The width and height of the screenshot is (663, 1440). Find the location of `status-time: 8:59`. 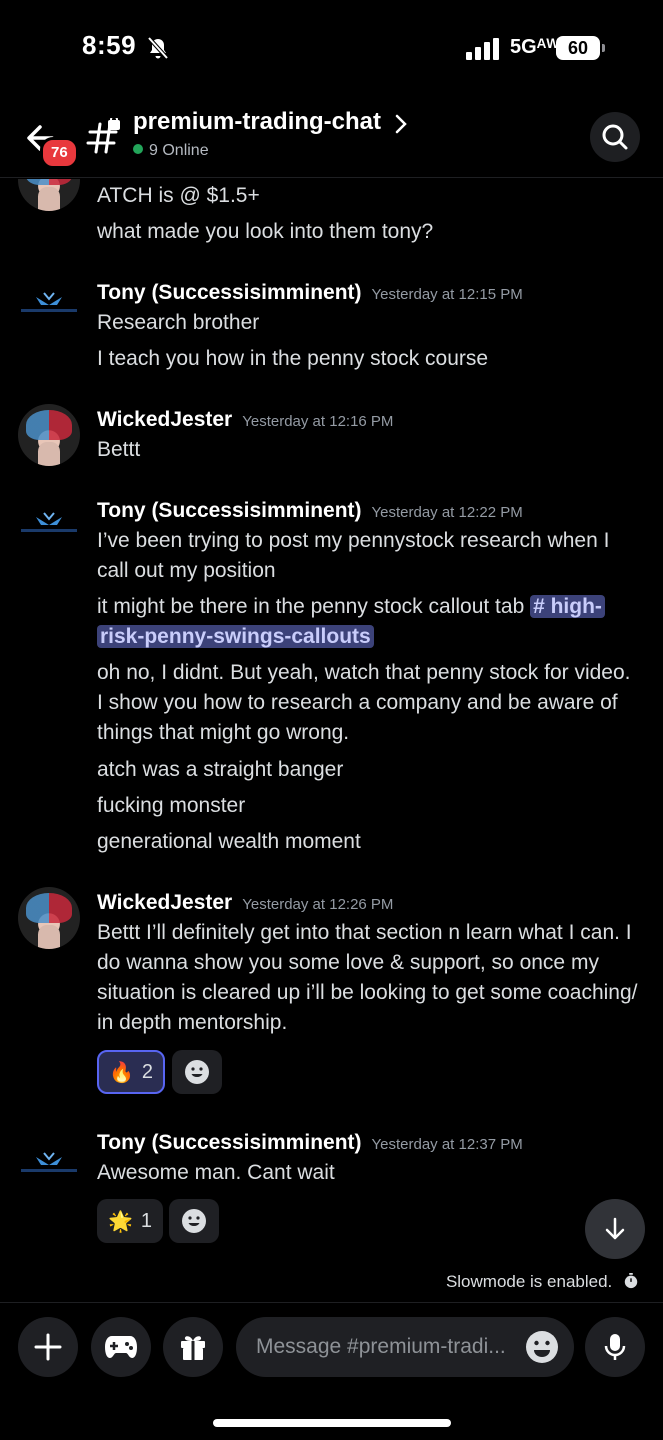

status-time: 8:59 is located at coordinates (109, 45).